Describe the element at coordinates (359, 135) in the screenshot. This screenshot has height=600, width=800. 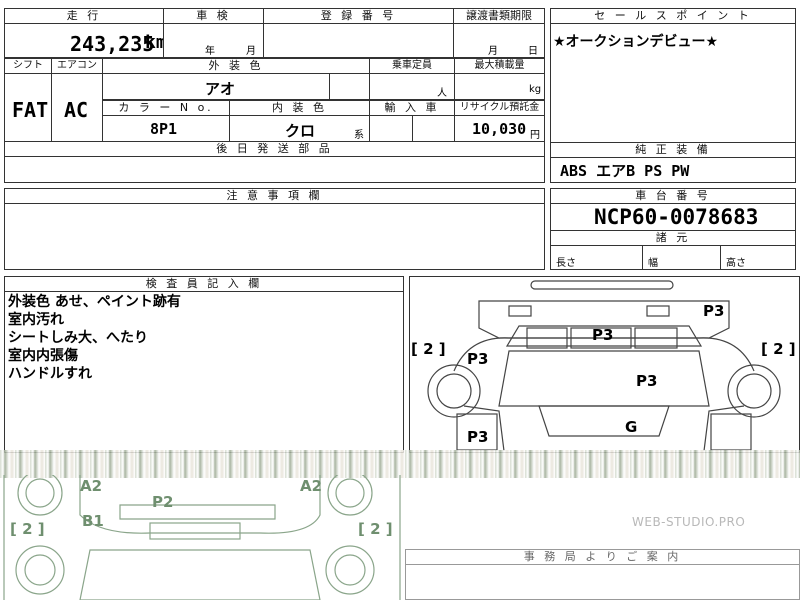
I see `interior-suffix: 系` at that location.